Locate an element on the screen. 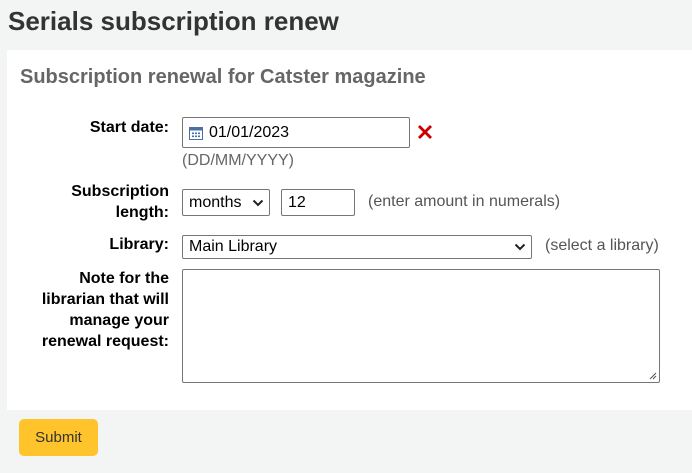 Image resolution: width=692 pixels, height=473 pixels. note-label-line2: librarian that will is located at coordinates (105, 299).